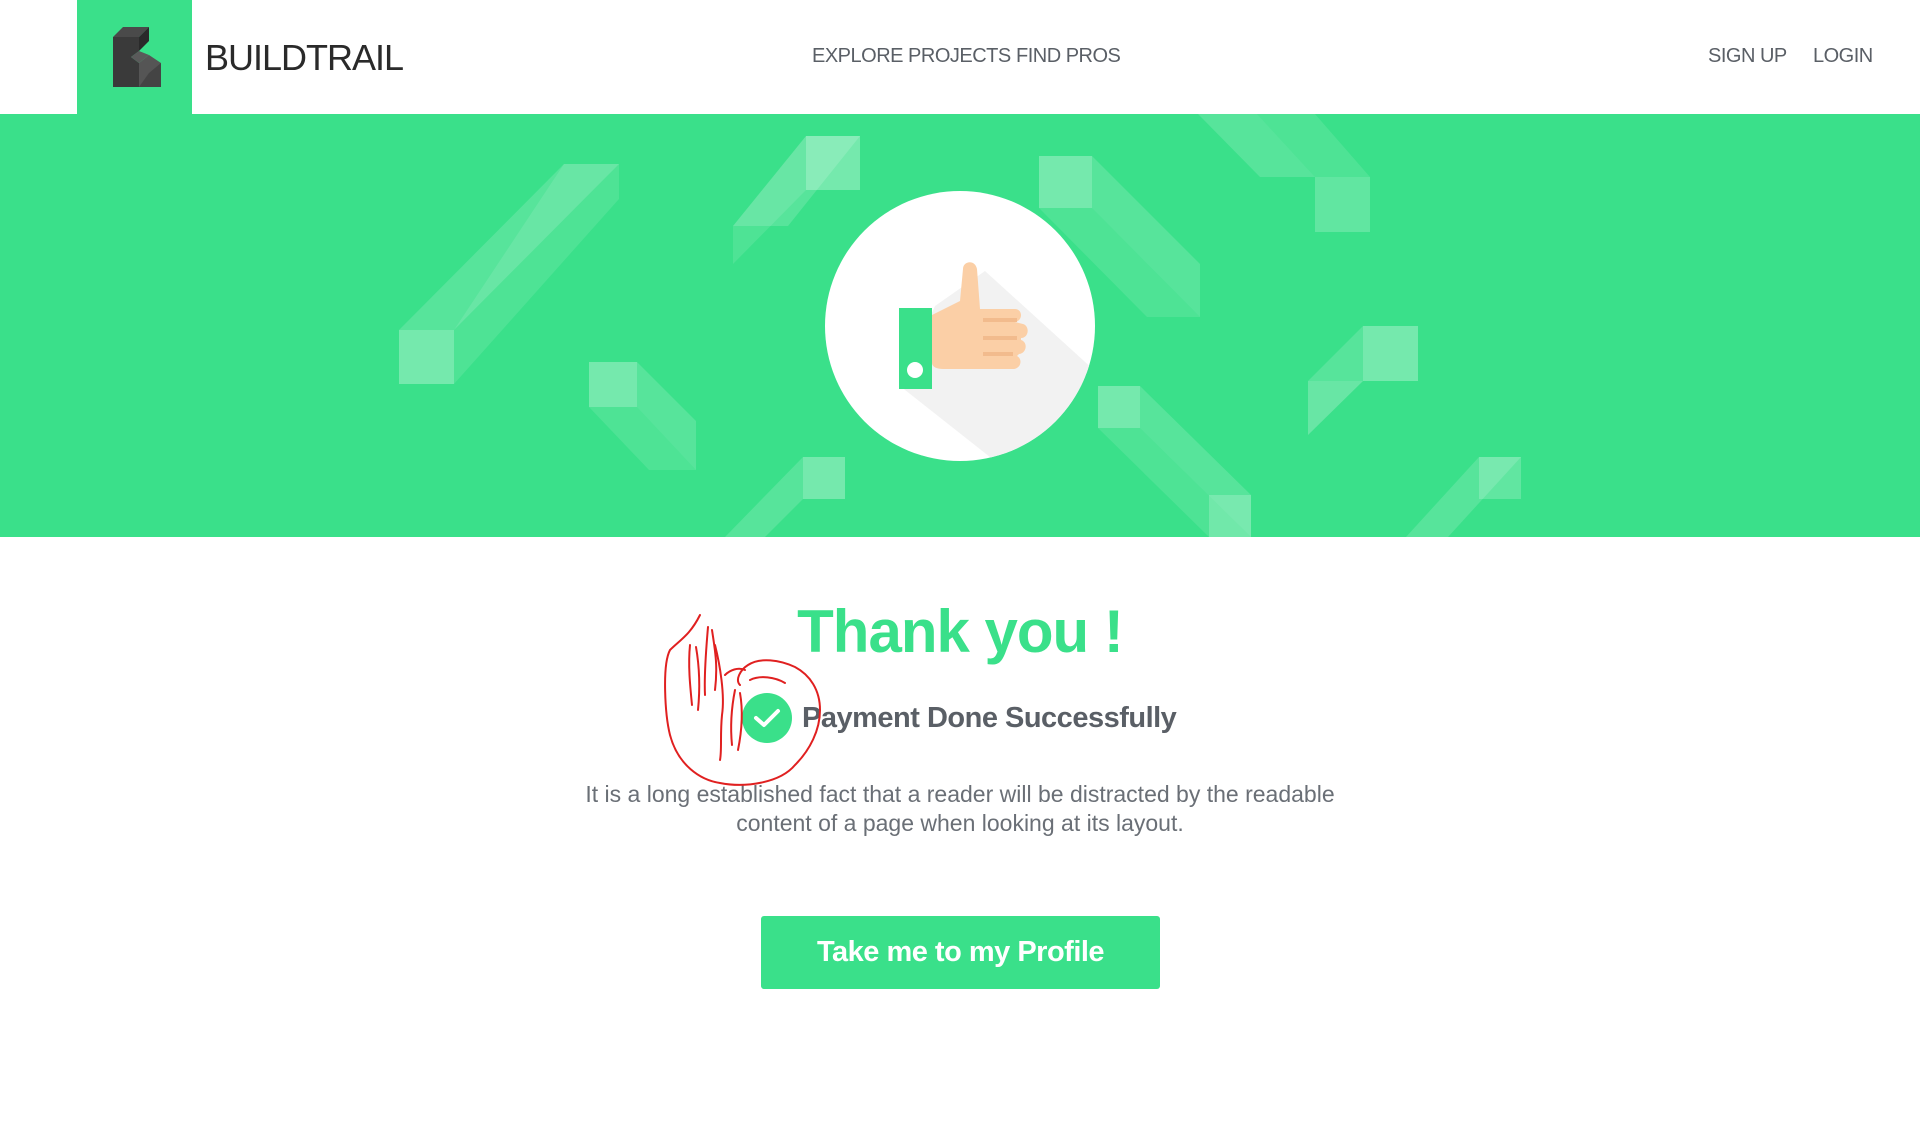  I want to click on brand-name: BUILDTRAIL, so click(304, 58).